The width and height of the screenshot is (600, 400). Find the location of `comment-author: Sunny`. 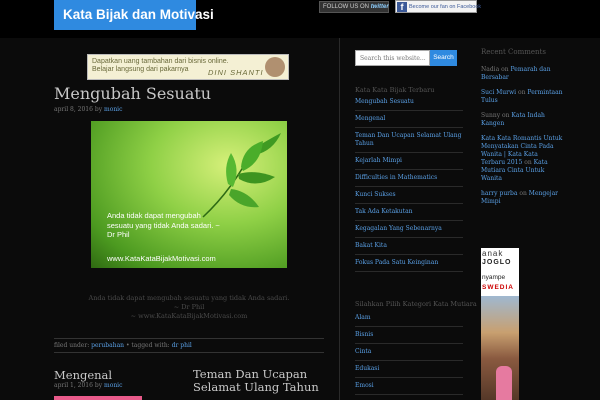

comment-author: Sunny is located at coordinates (491, 115).